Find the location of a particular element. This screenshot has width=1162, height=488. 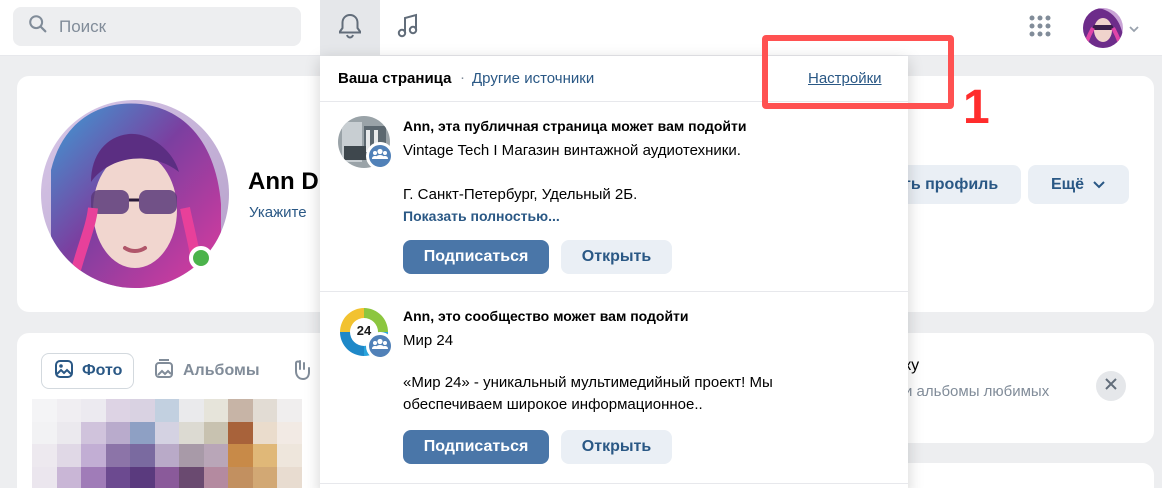

music-button is located at coordinates (408, 28).